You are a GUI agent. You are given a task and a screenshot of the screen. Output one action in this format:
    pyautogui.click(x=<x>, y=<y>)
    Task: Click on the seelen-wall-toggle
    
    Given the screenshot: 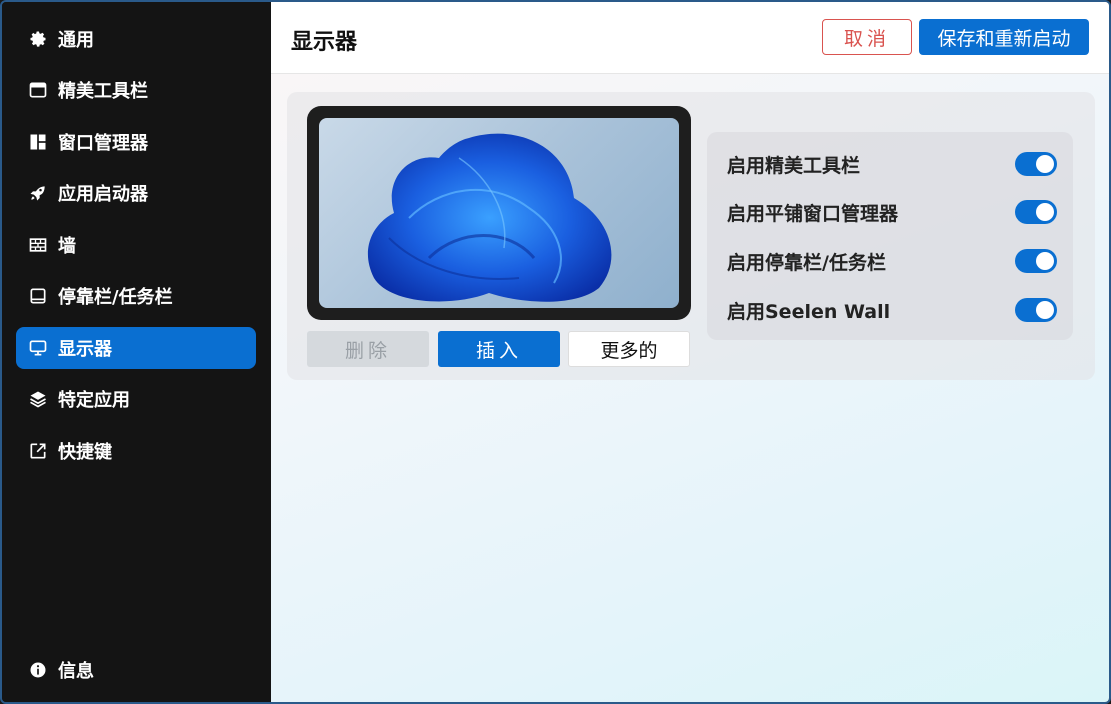 What is the action you would take?
    pyautogui.click(x=1036, y=310)
    